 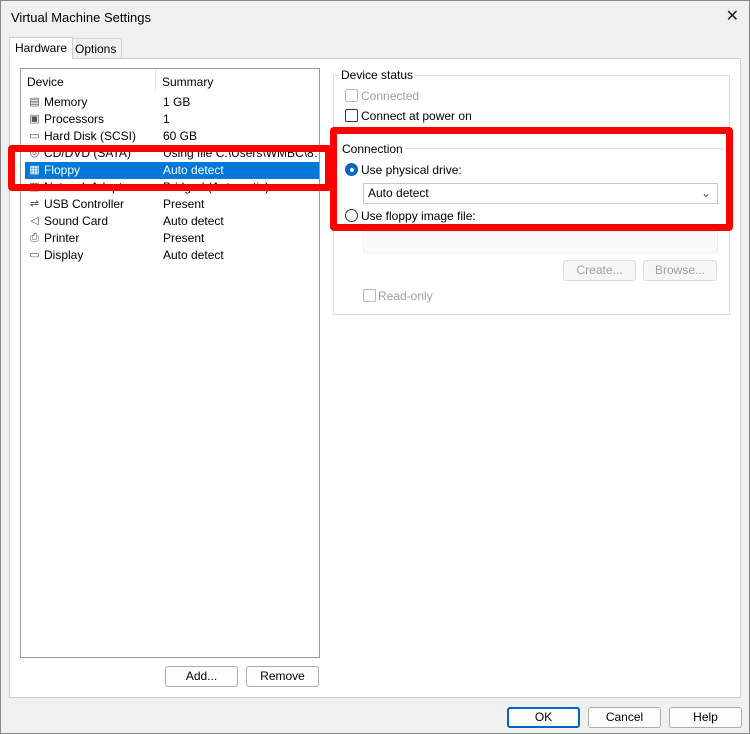 I want to click on processor-icon: ▣, so click(x=34, y=119).